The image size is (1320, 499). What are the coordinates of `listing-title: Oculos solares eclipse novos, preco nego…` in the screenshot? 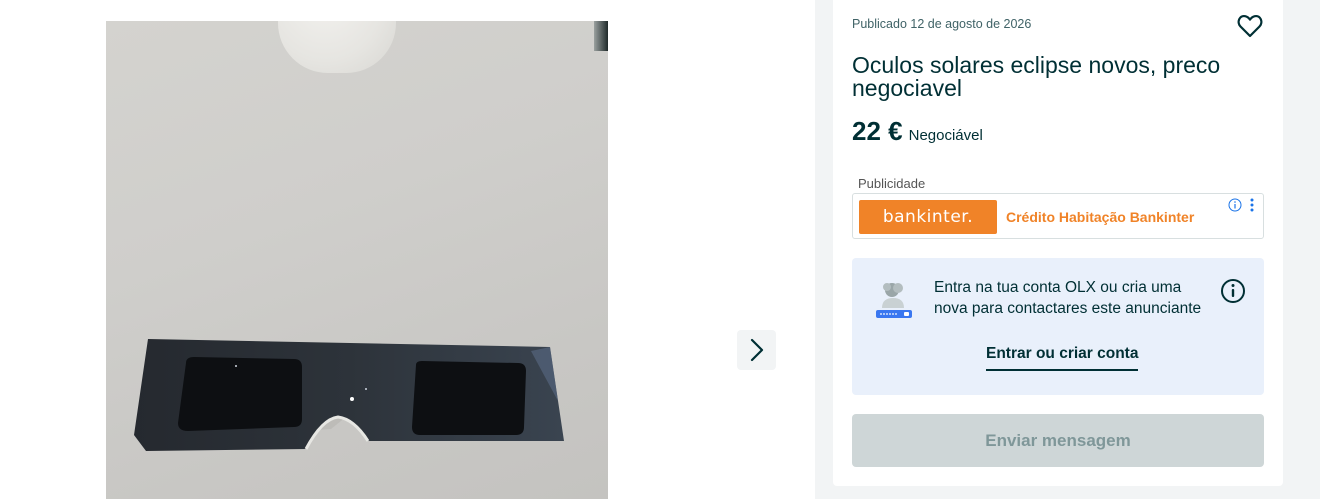 It's located at (1036, 76).